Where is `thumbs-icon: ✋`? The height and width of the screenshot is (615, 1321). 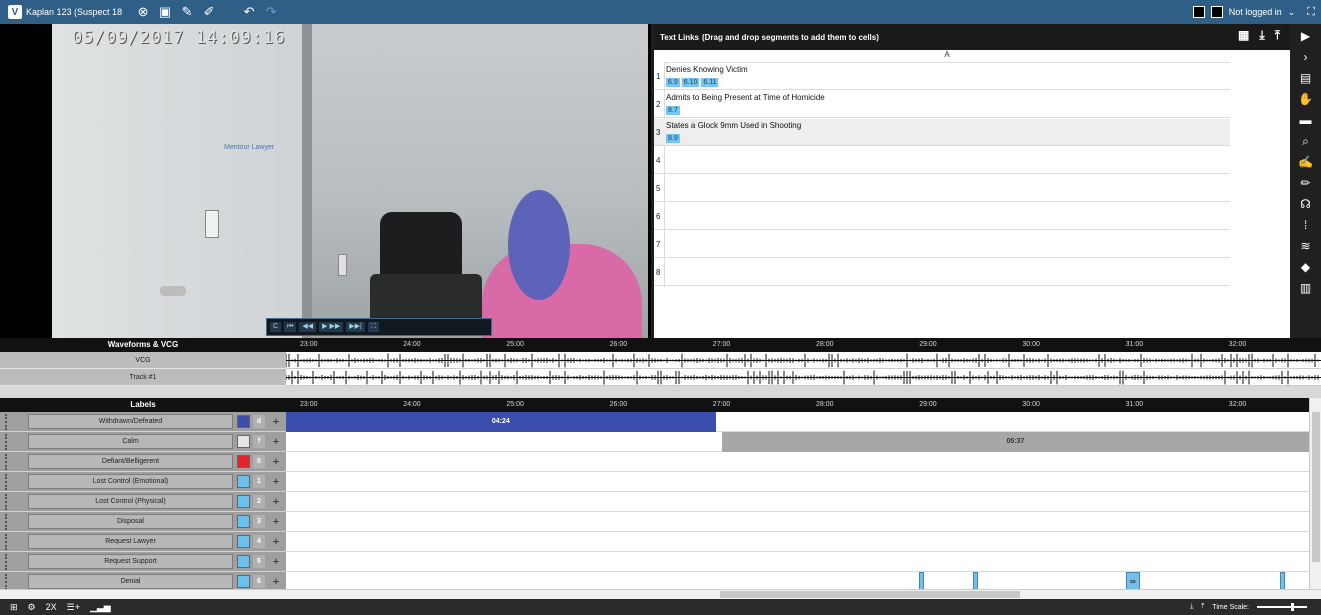 thumbs-icon: ✋ is located at coordinates (1306, 99).